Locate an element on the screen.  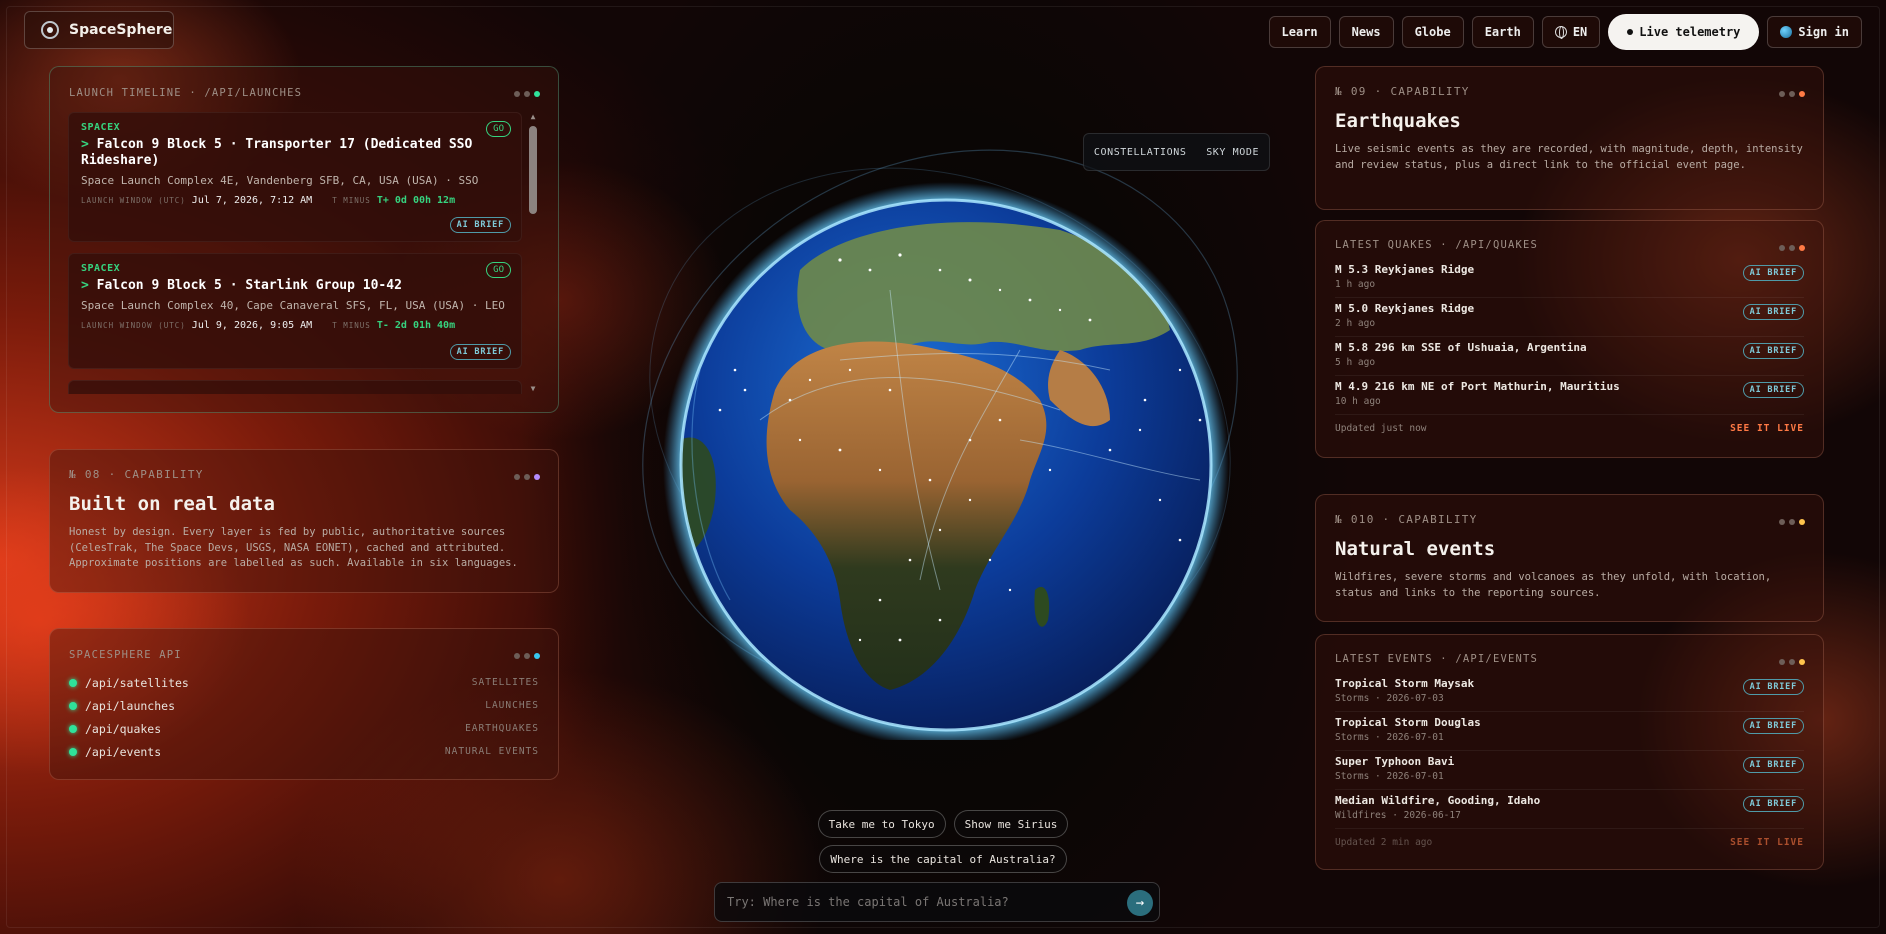
ask-bar: → is located at coordinates (937, 902).